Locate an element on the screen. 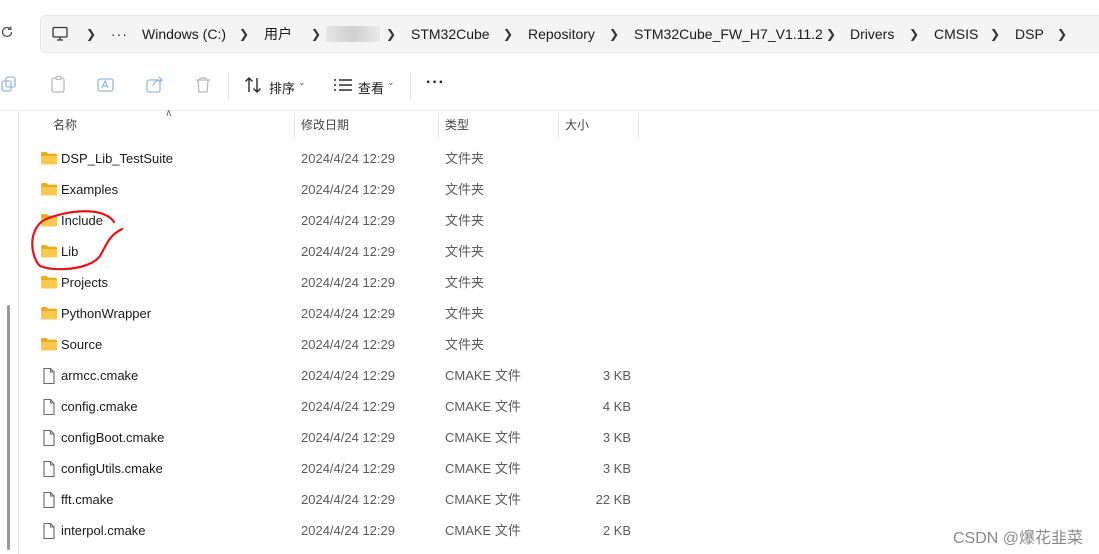 This screenshot has width=1099, height=554. file-name: armcc.cmake is located at coordinates (100, 375).